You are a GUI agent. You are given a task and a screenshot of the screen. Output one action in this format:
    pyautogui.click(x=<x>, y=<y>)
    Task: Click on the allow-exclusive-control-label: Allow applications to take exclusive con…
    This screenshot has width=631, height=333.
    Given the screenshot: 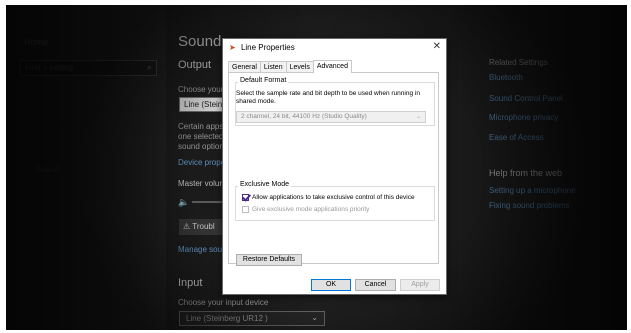 What is the action you would take?
    pyautogui.click(x=333, y=197)
    